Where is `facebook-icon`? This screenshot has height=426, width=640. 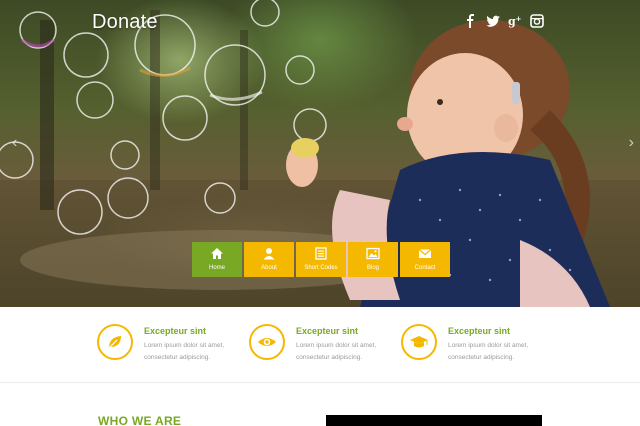 facebook-icon is located at coordinates (471, 21).